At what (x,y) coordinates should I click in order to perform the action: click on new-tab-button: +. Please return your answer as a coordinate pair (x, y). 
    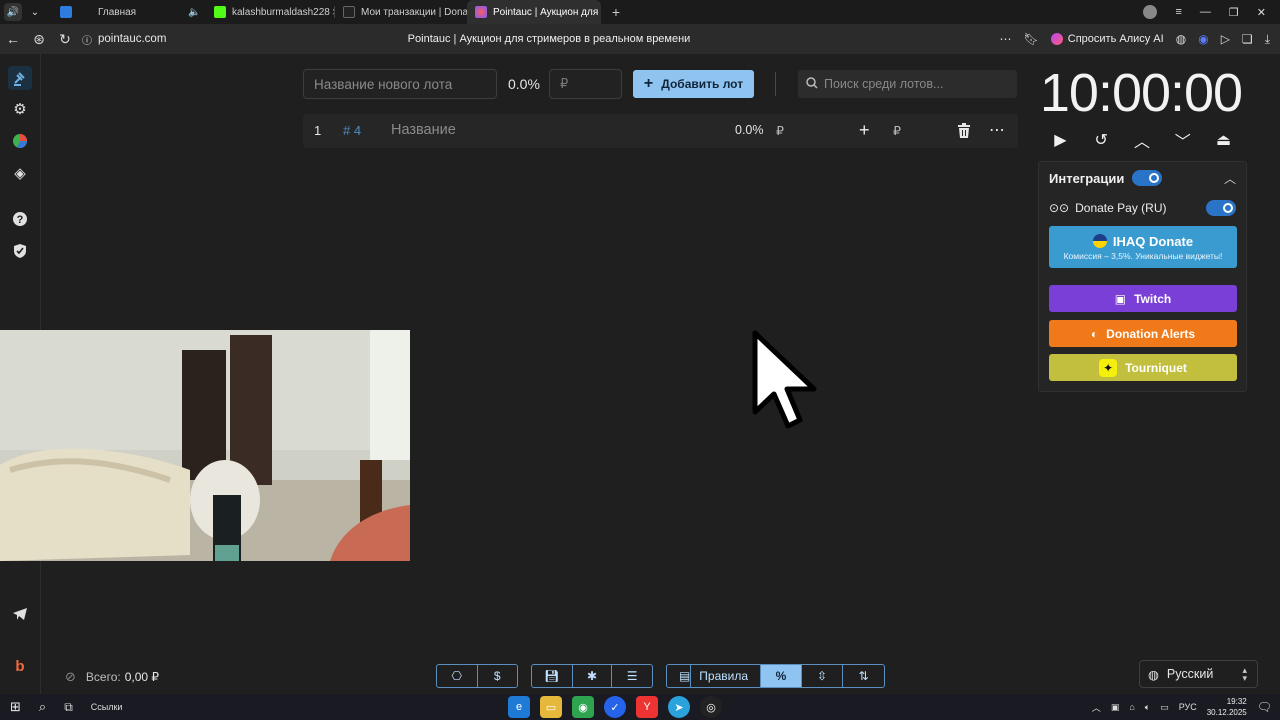
    Looking at the image, I should click on (616, 12).